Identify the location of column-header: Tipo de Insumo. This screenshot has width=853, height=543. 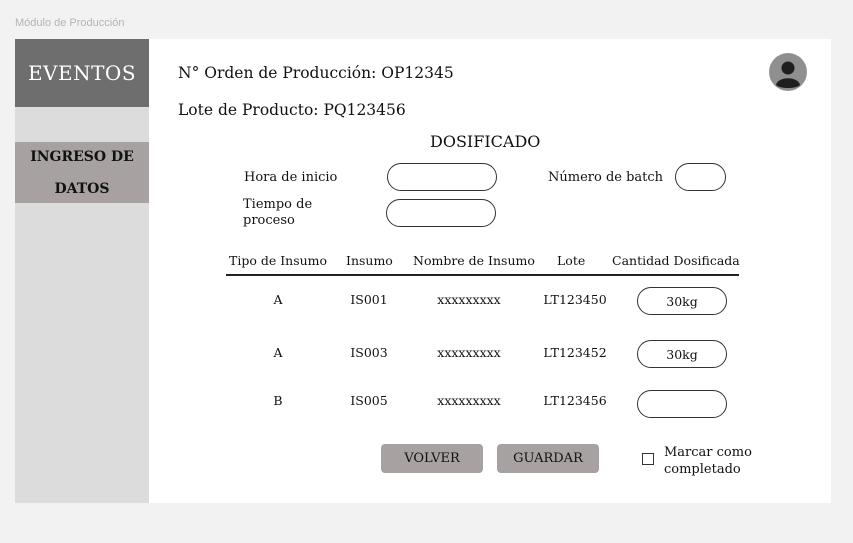
(278, 260).